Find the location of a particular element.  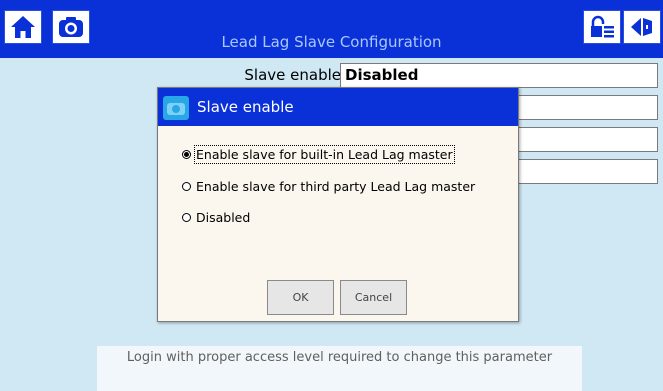

top-bar: Lead Lag Slave Configuration is located at coordinates (331, 29).